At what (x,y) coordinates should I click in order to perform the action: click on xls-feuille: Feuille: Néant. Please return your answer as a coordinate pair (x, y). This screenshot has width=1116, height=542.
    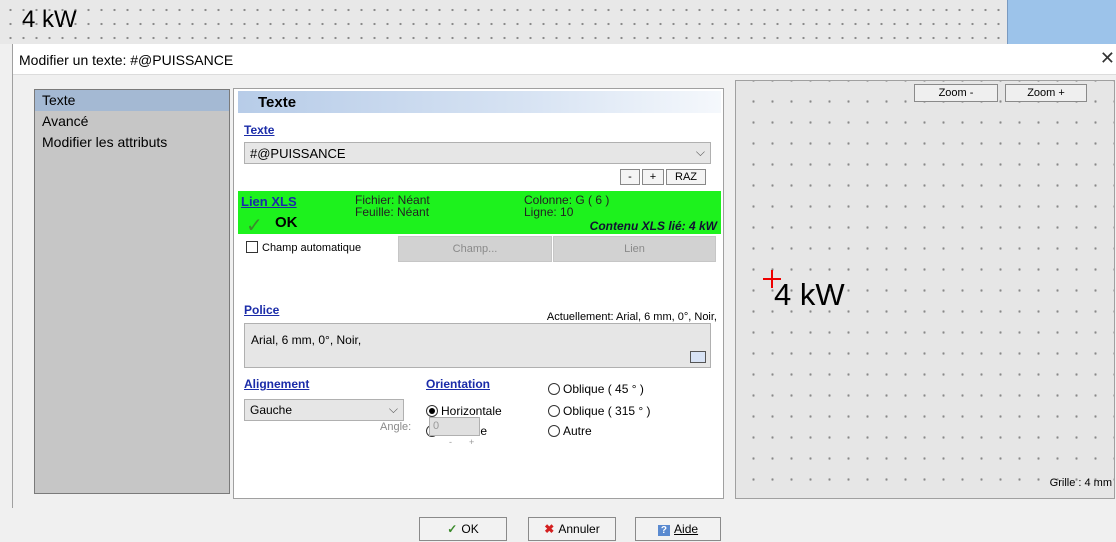
    Looking at the image, I should click on (392, 212).